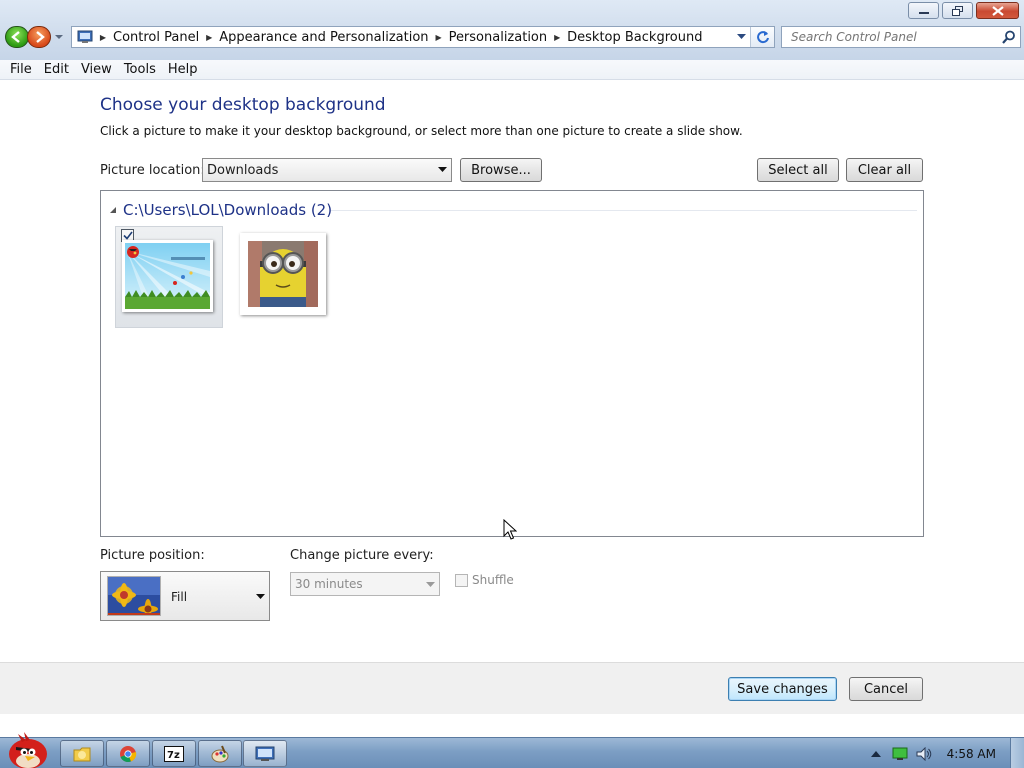 The image size is (1024, 768). Describe the element at coordinates (624, 210) in the screenshot. I see `group-divider` at that location.